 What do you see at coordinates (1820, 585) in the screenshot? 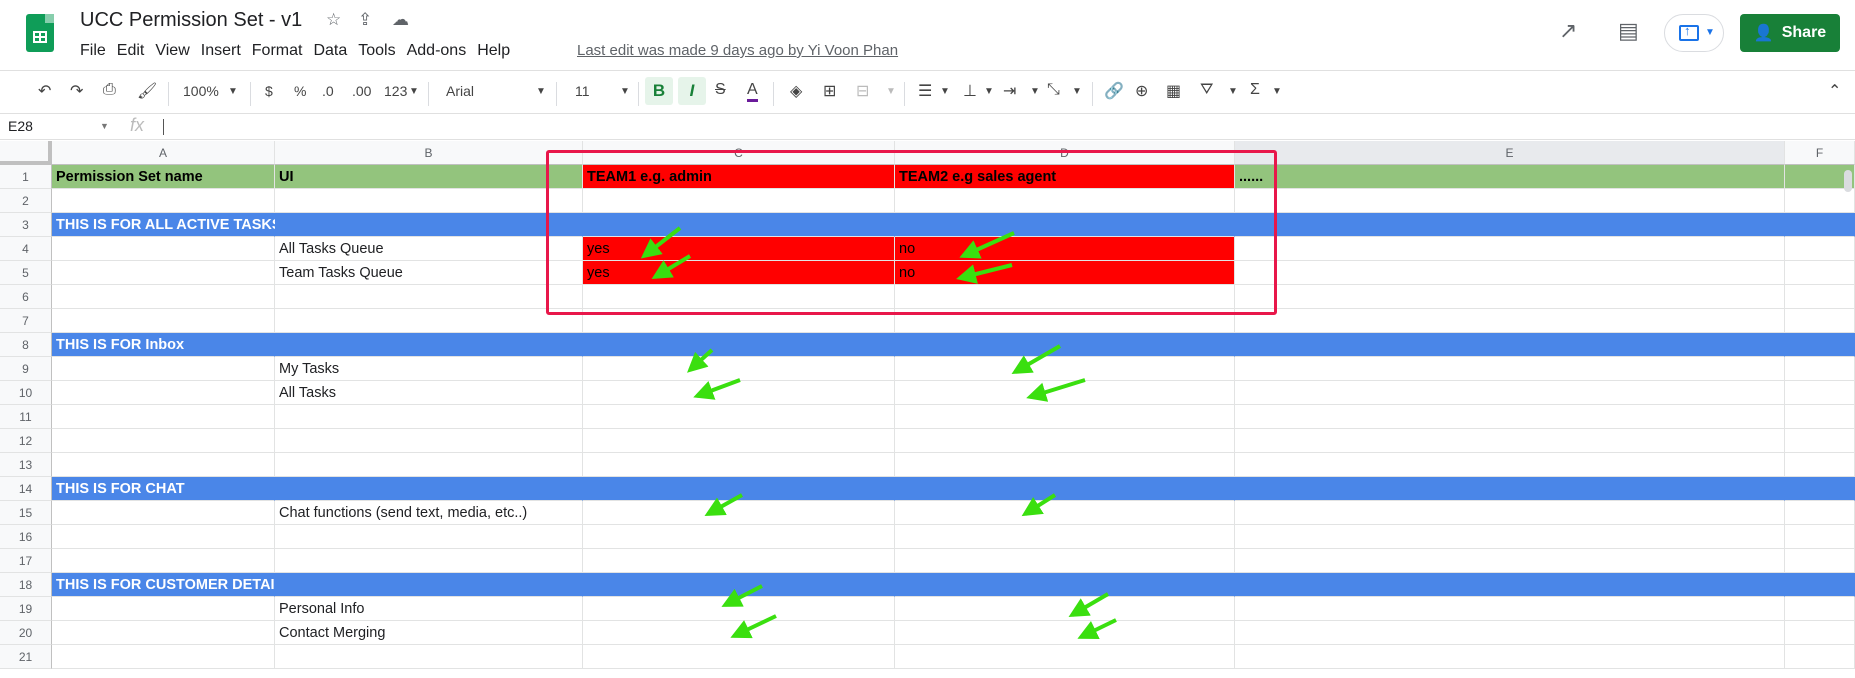
I see `cell-f18` at bounding box center [1820, 585].